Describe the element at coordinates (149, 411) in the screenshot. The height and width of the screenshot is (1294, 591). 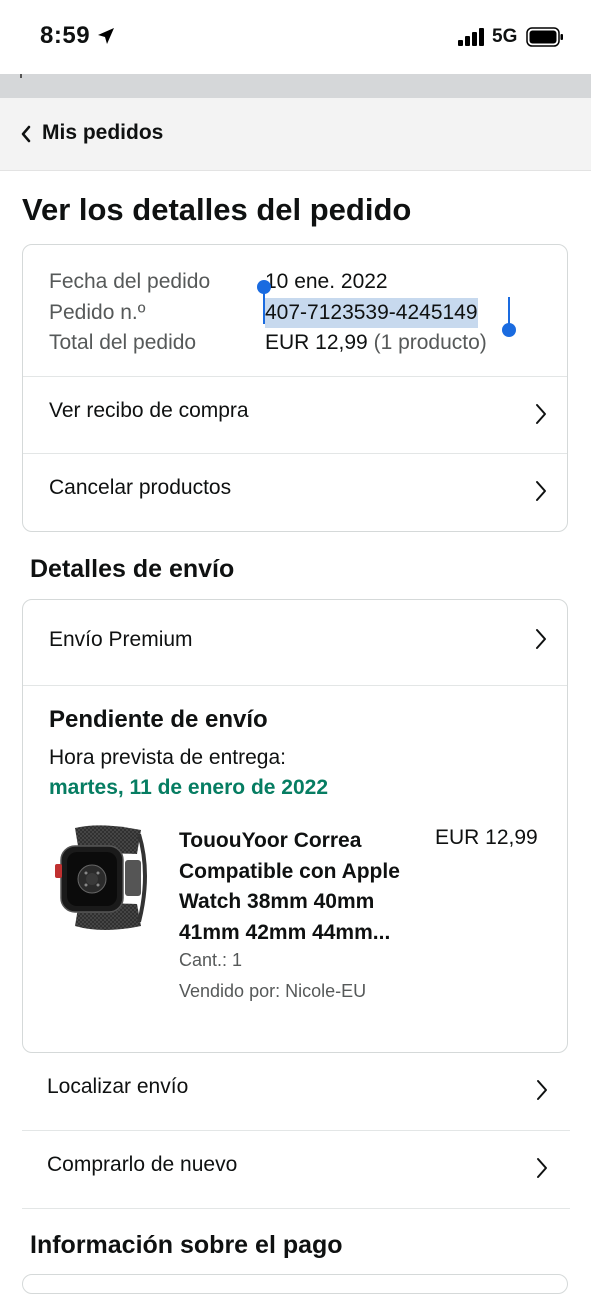
I see `view-receipt-label: Ver recibo de compra` at that location.